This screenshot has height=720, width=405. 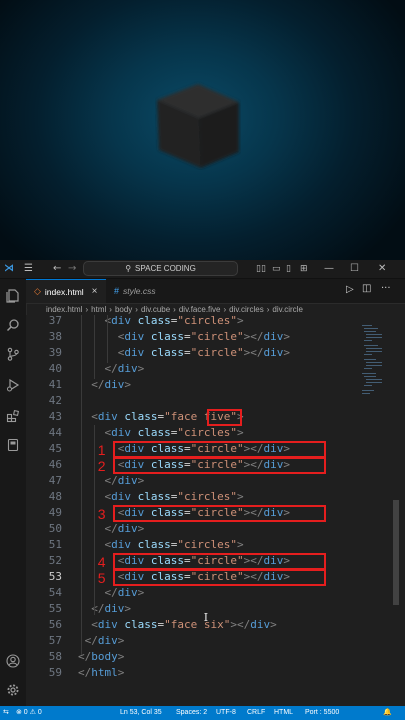 I want to click on angle-bracket: <, so click(x=94, y=416).